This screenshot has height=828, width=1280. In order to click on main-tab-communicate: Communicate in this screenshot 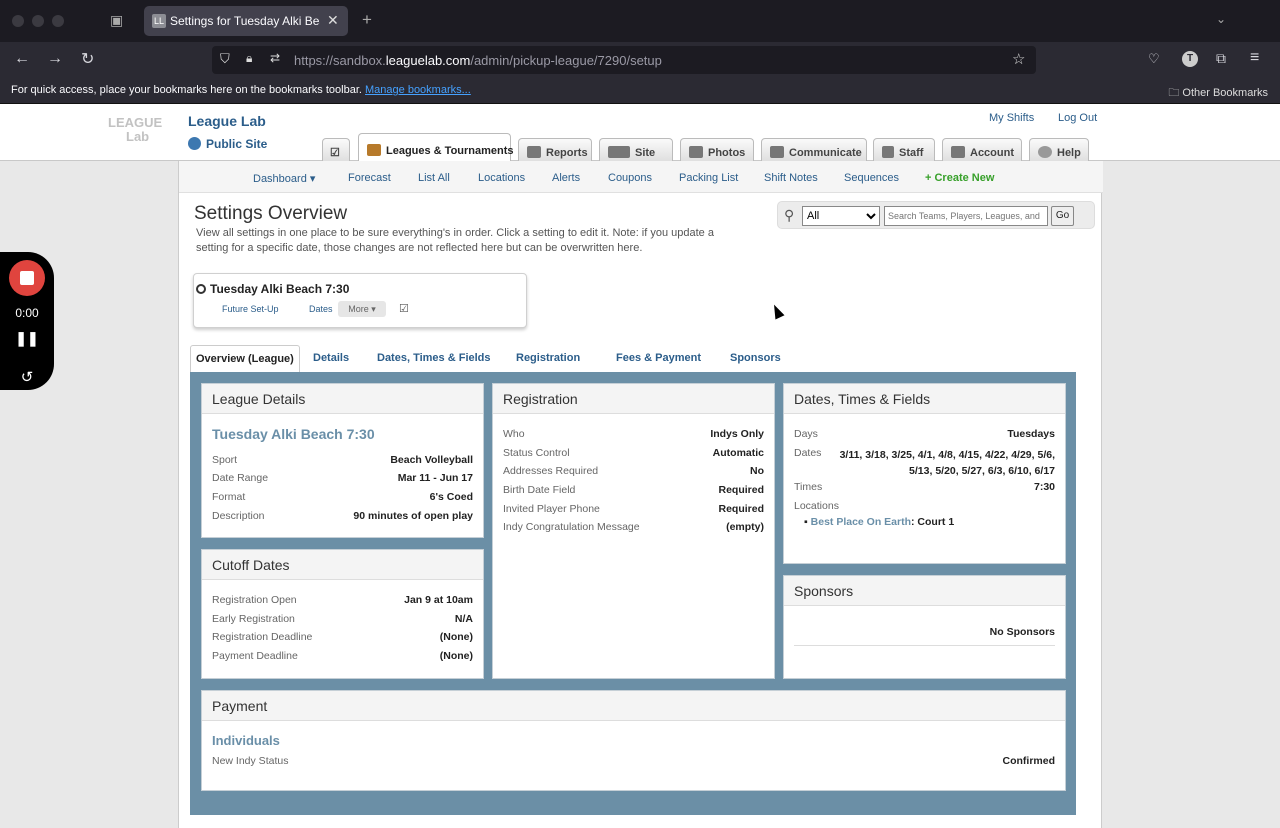, I will do `click(814, 150)`.